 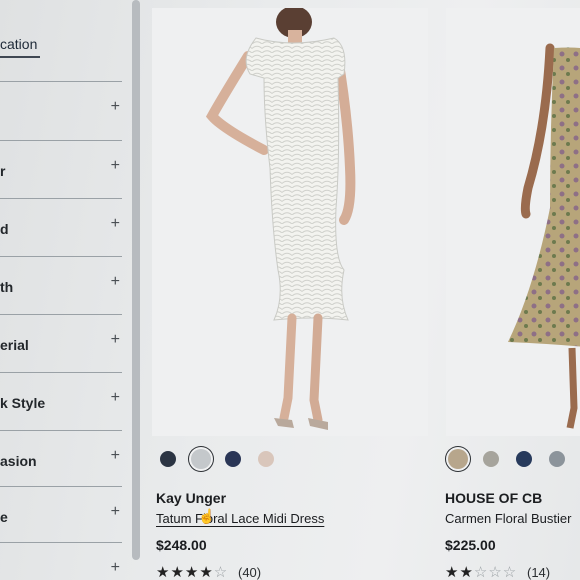 I want to click on rating-count: (40), so click(x=249, y=572).